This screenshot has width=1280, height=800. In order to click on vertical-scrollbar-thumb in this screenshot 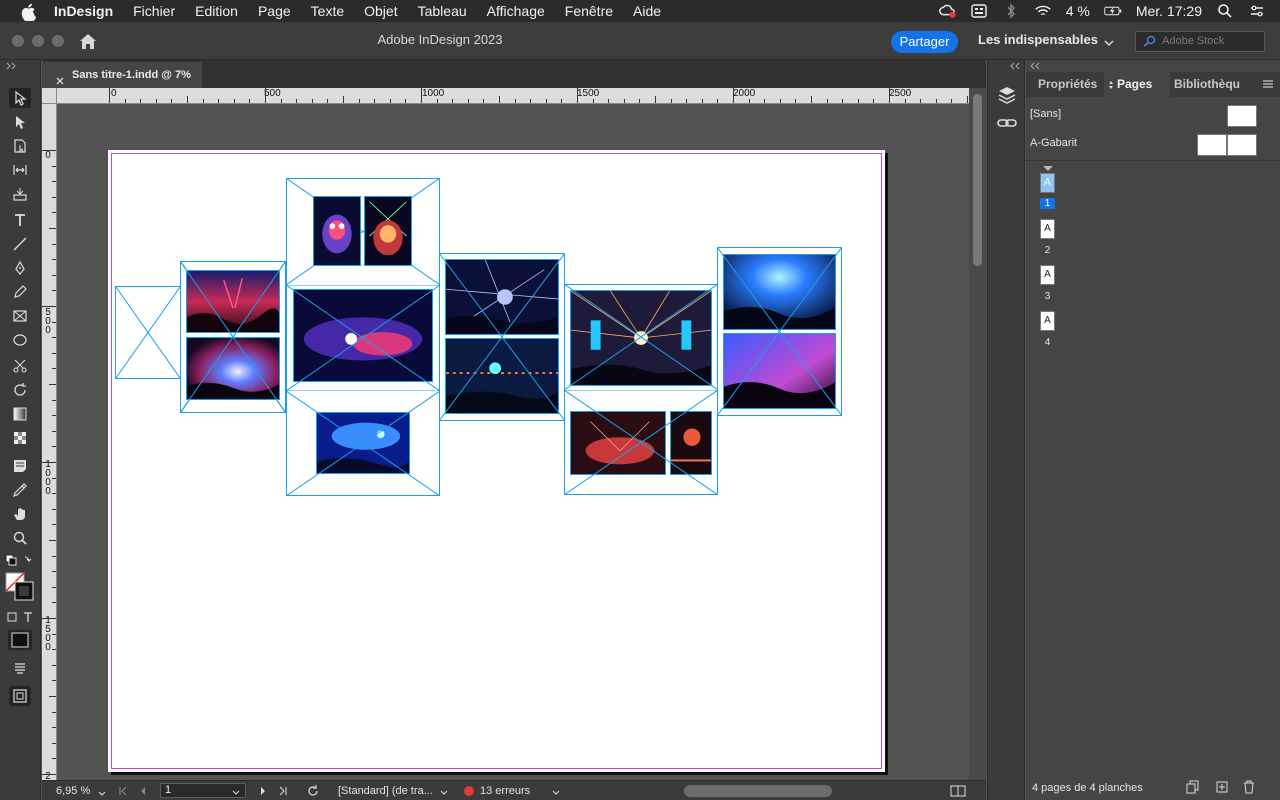, I will do `click(977, 180)`.